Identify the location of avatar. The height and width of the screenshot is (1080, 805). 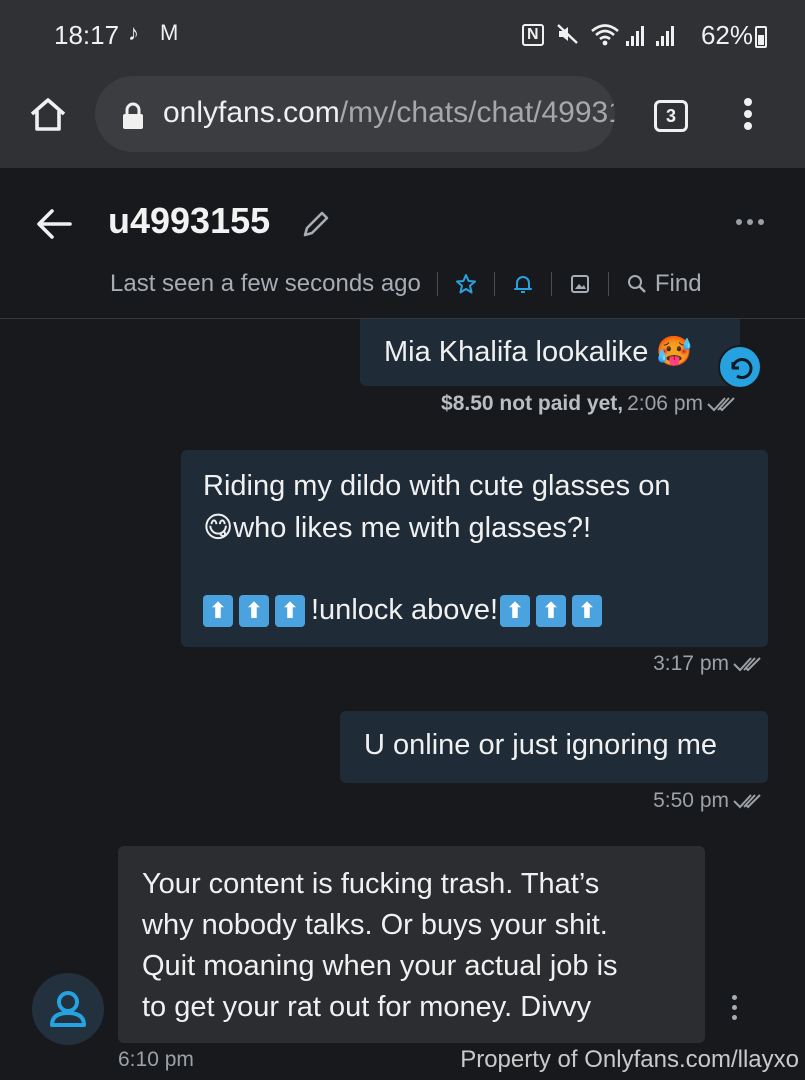
(68, 1009).